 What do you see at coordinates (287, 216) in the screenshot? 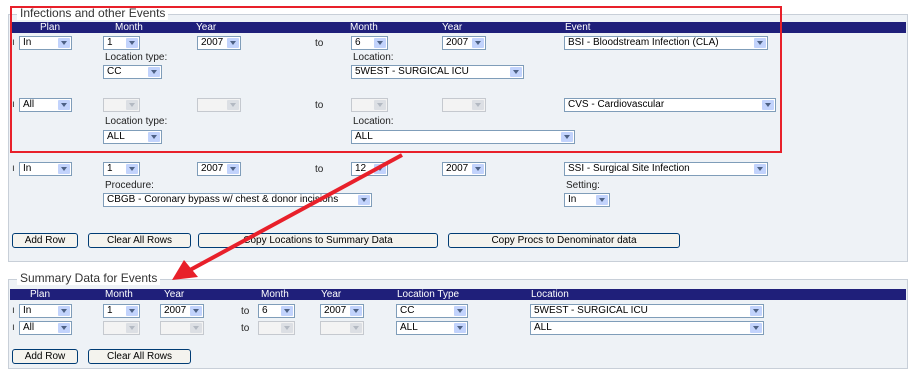
I see `highlight-arrow` at bounding box center [287, 216].